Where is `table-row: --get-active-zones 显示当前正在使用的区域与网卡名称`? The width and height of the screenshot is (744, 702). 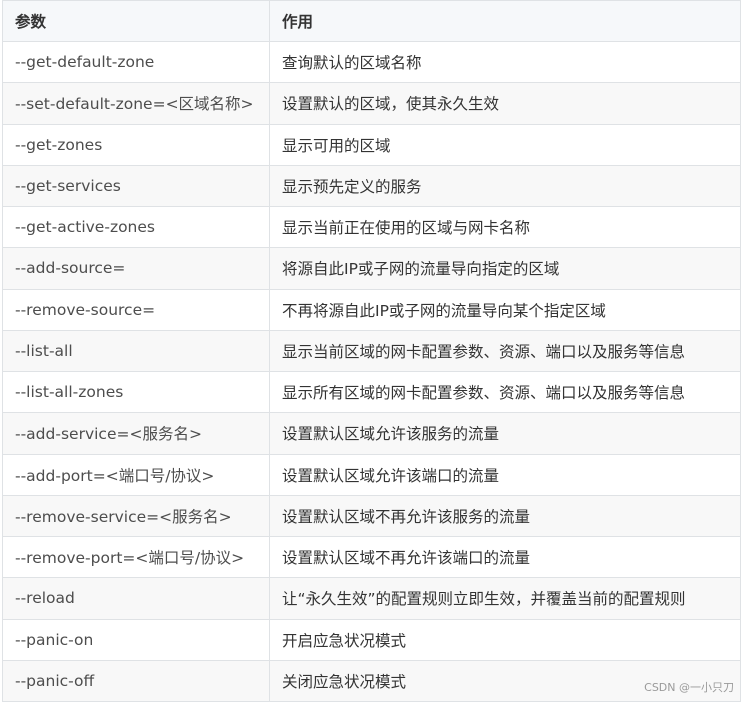
table-row: --get-active-zones 显示当前正在使用的区域与网卡名称 is located at coordinates (371, 227).